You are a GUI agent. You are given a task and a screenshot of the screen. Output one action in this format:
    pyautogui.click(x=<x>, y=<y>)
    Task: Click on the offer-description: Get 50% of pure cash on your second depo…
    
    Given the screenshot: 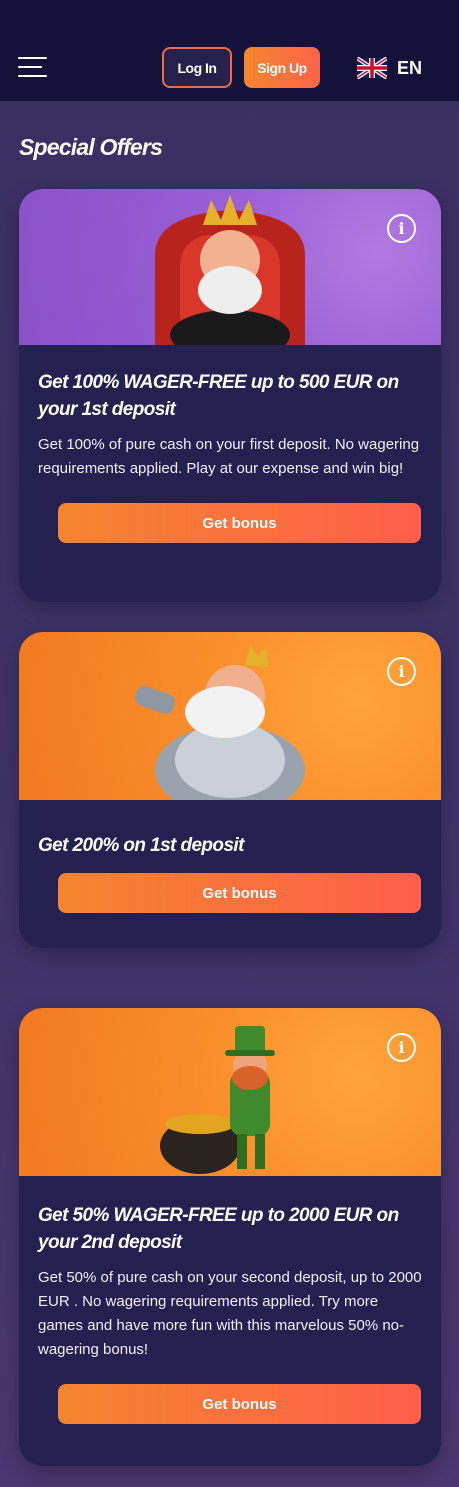 What is the action you would take?
    pyautogui.click(x=230, y=1313)
    